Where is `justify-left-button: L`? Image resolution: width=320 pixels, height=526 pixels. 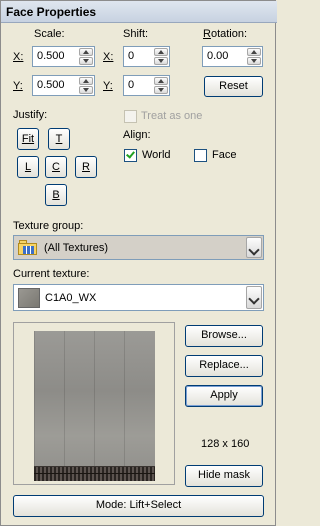 justify-left-button: L is located at coordinates (28, 167).